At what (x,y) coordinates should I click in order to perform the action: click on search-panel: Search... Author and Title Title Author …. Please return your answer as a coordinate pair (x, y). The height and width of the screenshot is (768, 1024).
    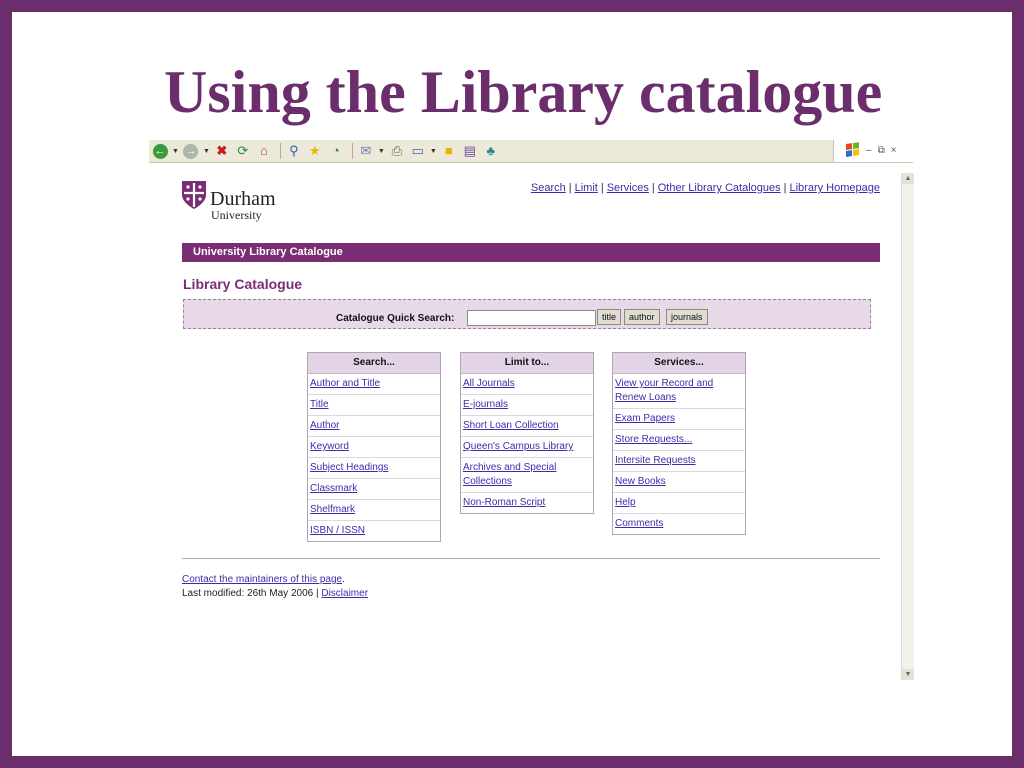
    Looking at the image, I should click on (374, 447).